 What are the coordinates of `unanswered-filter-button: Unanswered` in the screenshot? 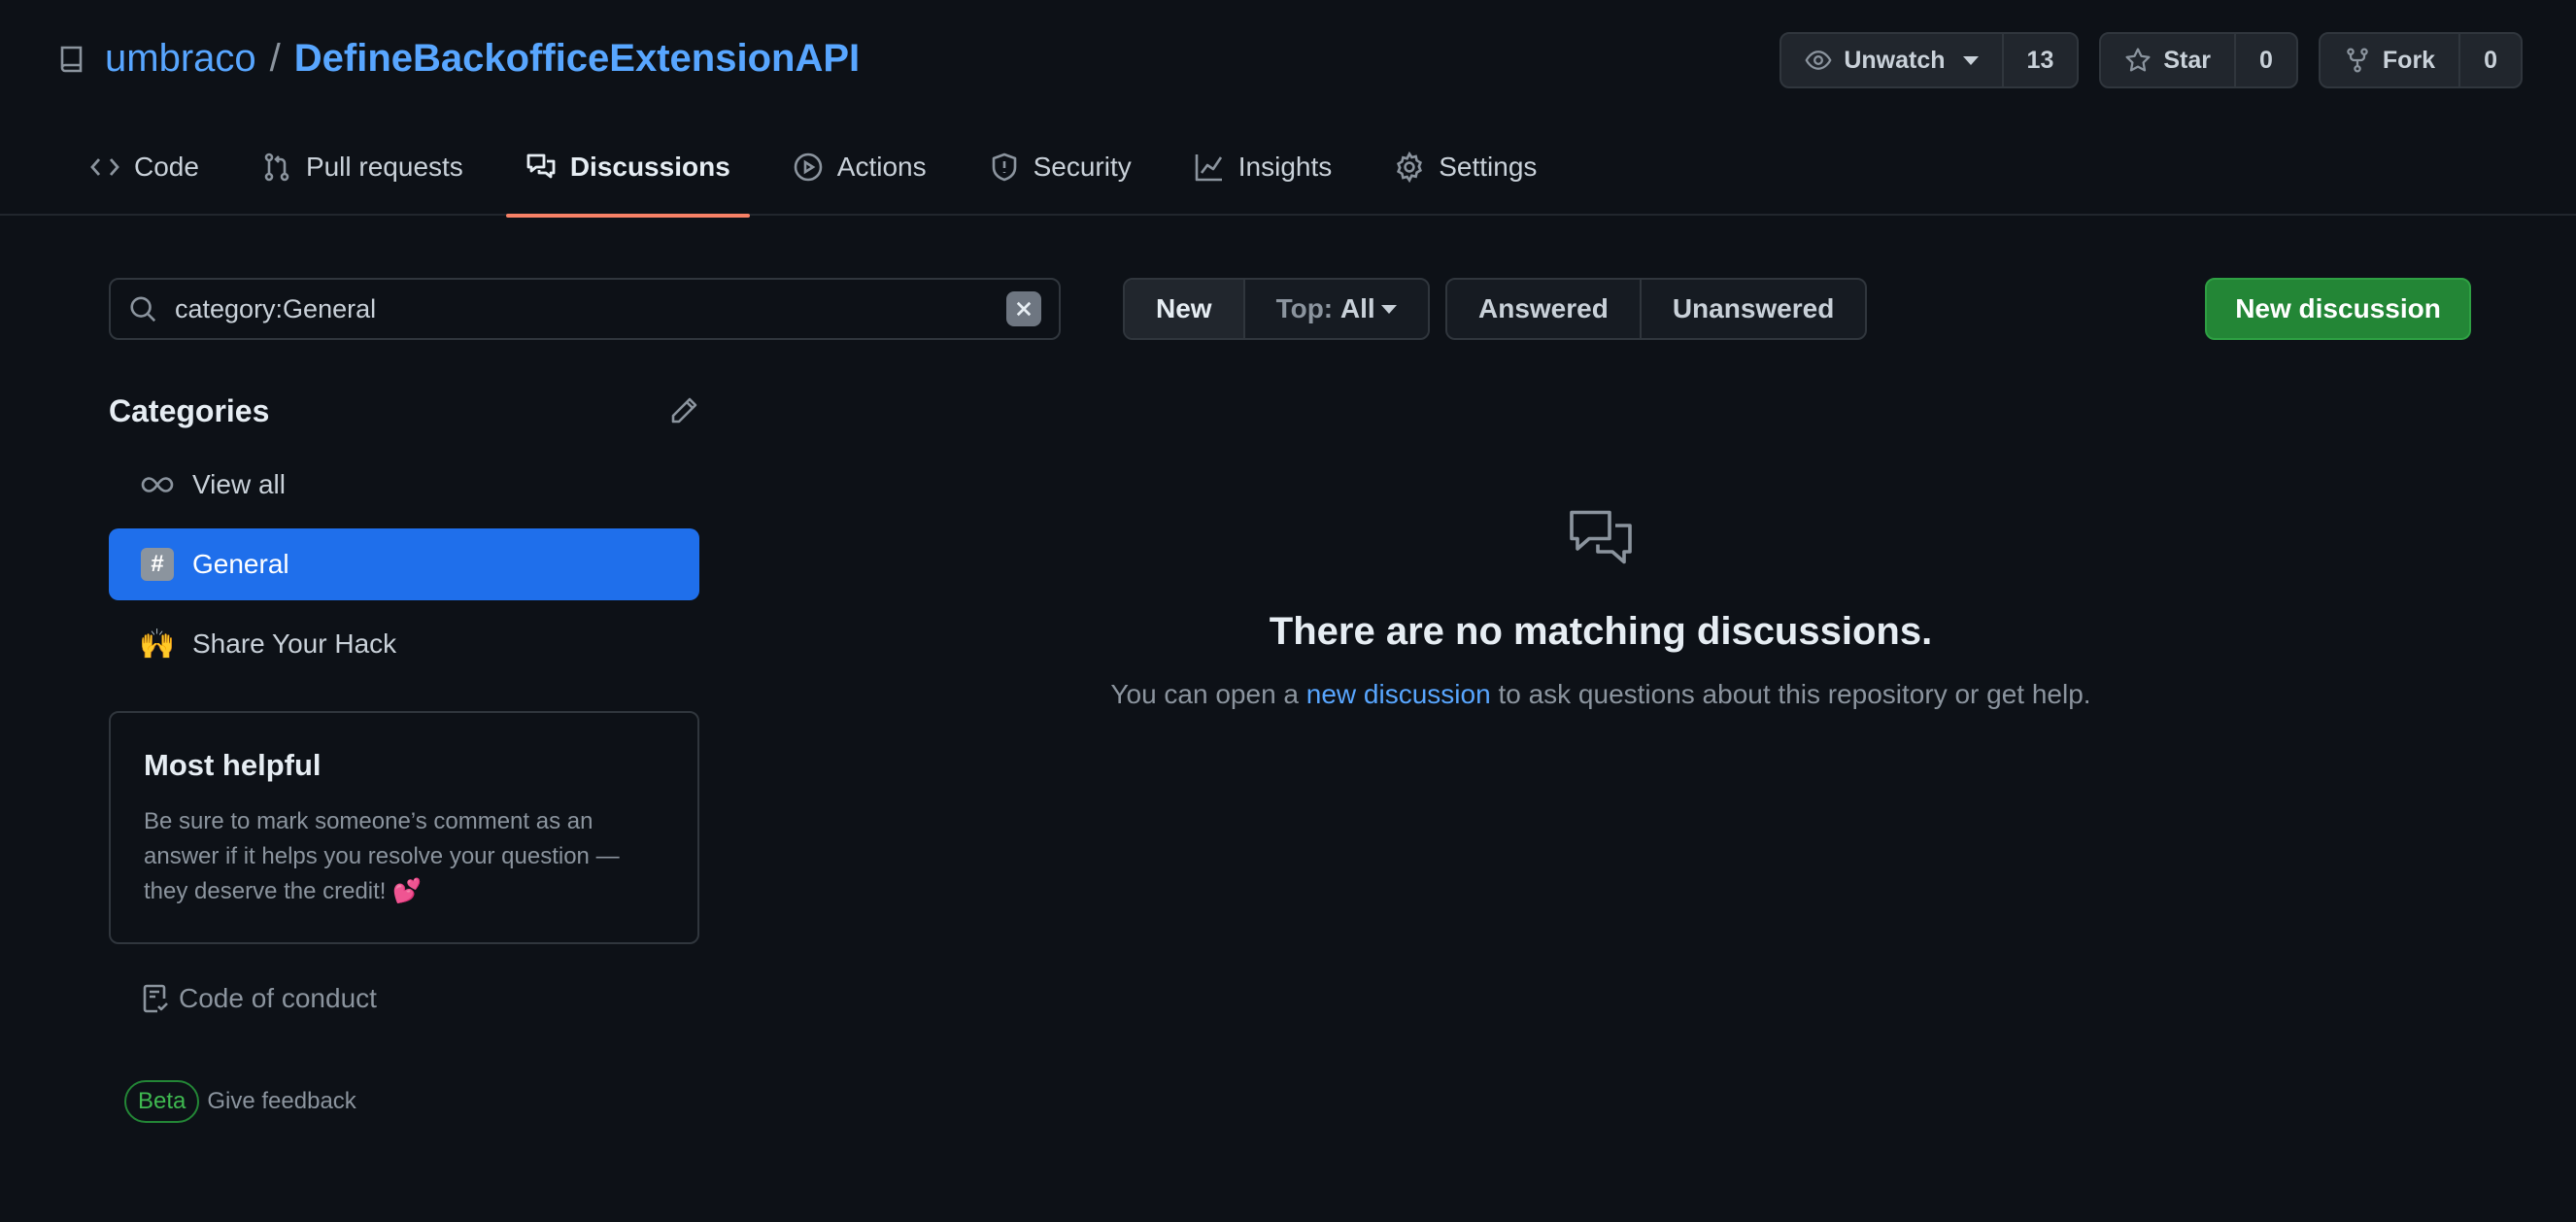 It's located at (1752, 309).